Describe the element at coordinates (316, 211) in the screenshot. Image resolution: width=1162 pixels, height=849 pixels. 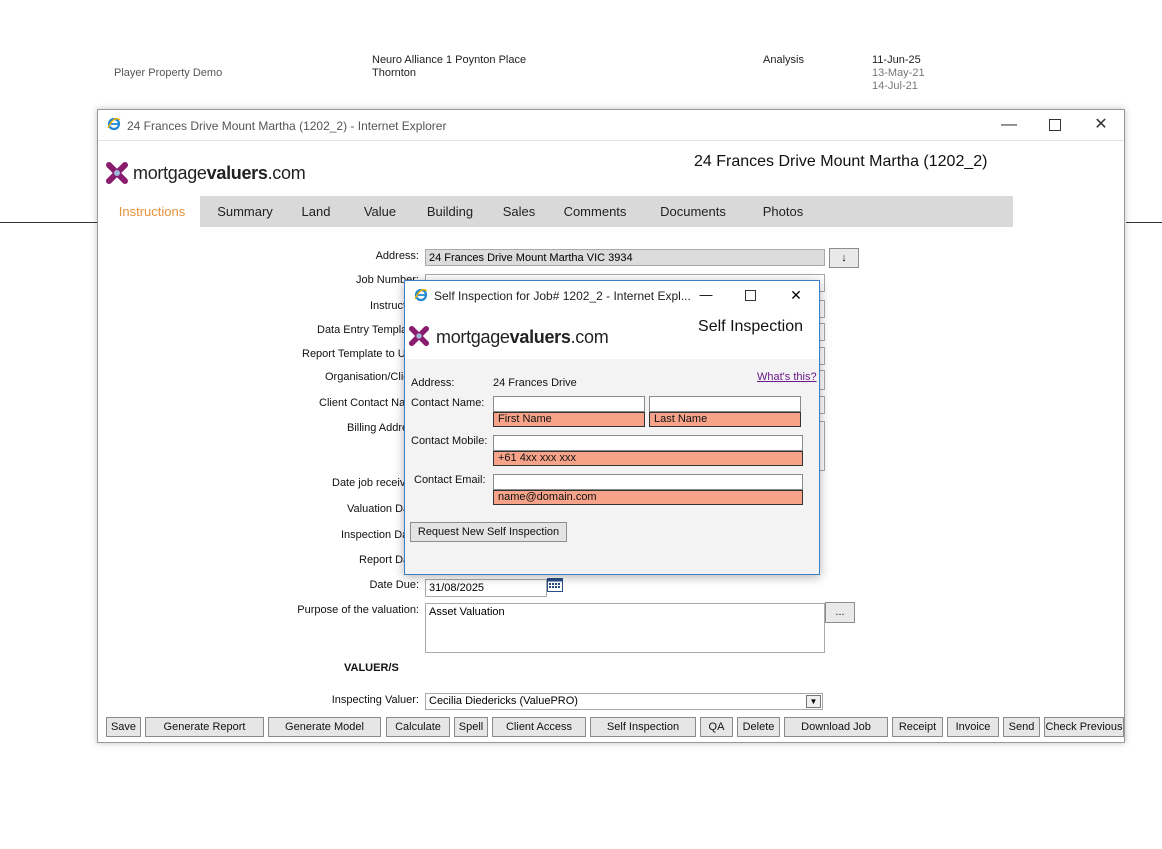
I see `tab-land: Land` at that location.